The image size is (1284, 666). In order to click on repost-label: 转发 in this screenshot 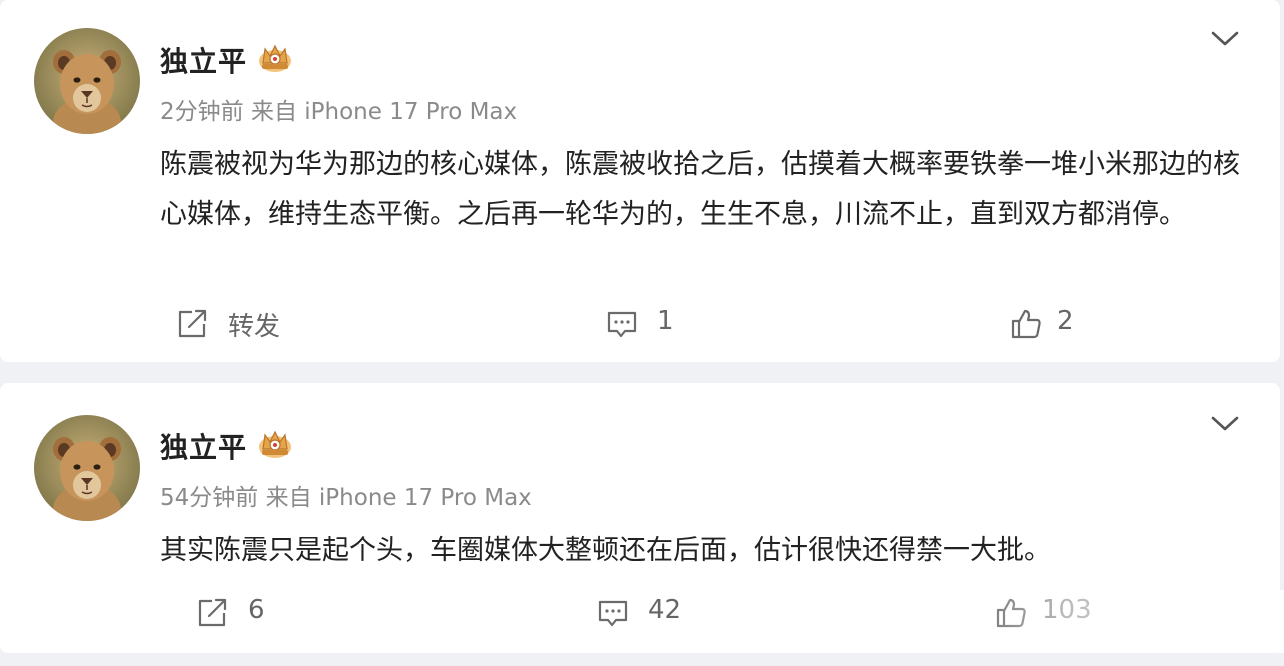, I will do `click(254, 324)`.